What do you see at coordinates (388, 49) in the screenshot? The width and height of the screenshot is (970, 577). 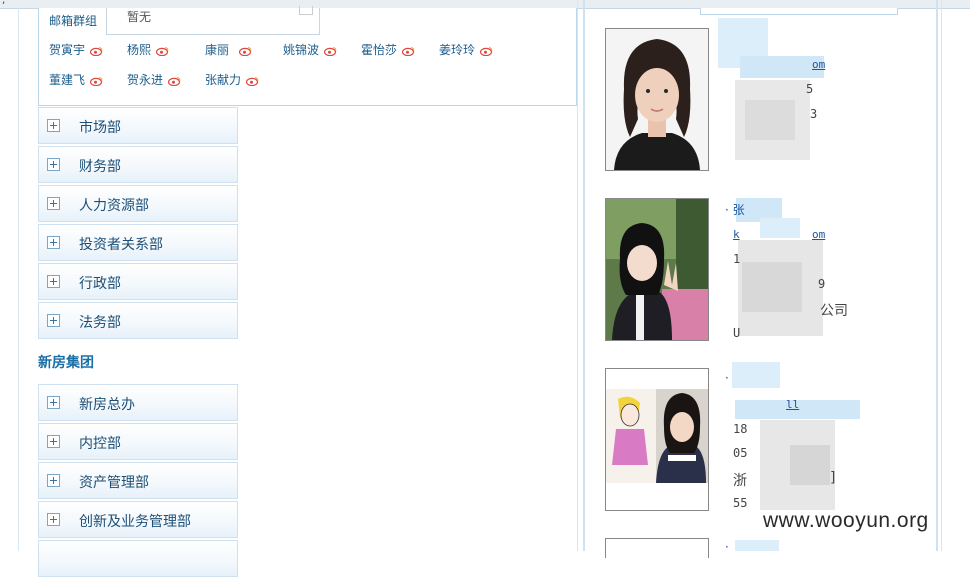 I see `member-link: 霍怡莎` at bounding box center [388, 49].